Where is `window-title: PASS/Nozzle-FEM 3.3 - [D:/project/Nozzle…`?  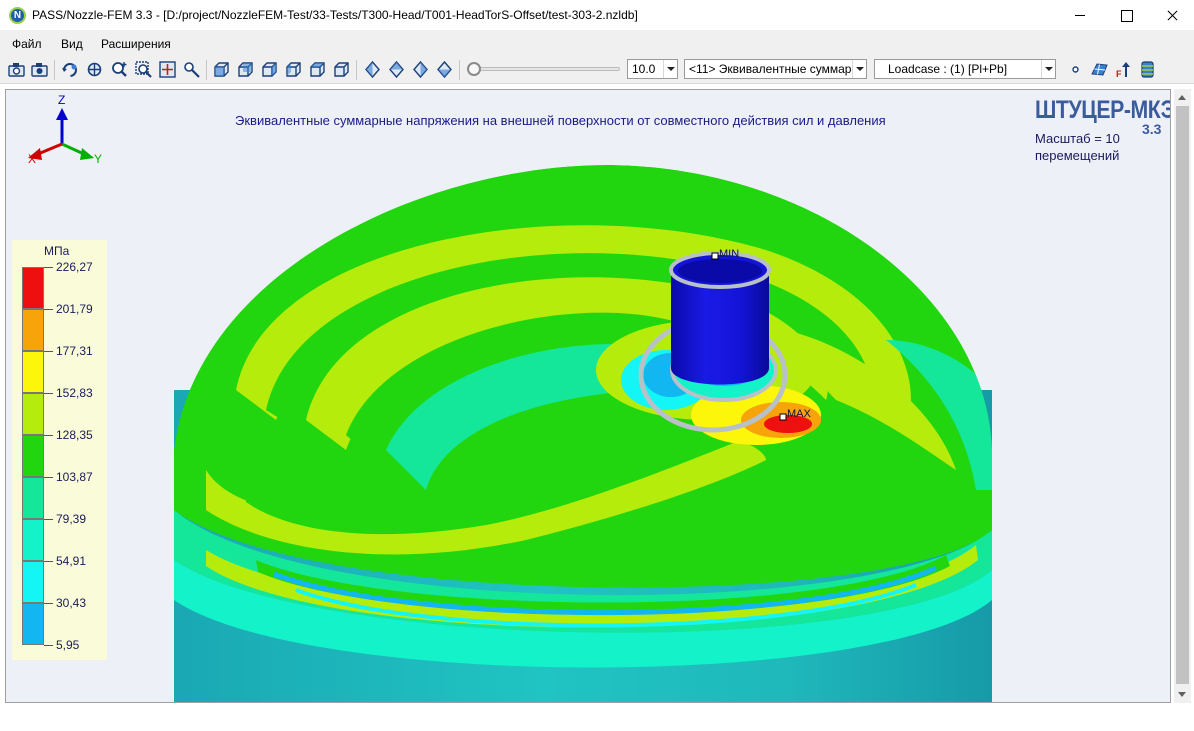 window-title: PASS/Nozzle-FEM 3.3 - [D:/project/Nozzle… is located at coordinates (335, 15).